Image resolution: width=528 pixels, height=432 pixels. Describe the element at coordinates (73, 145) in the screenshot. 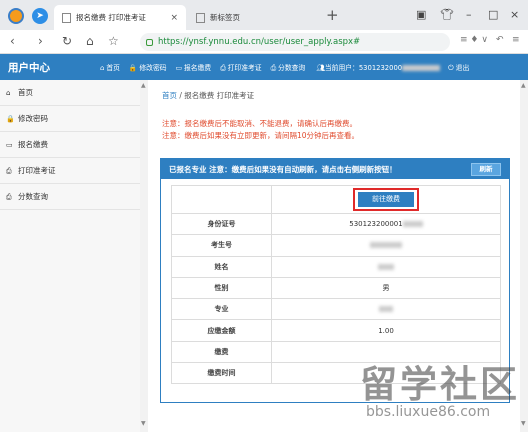

I see `sidebar-item-apply-pay: ▭ 报名缴费` at that location.